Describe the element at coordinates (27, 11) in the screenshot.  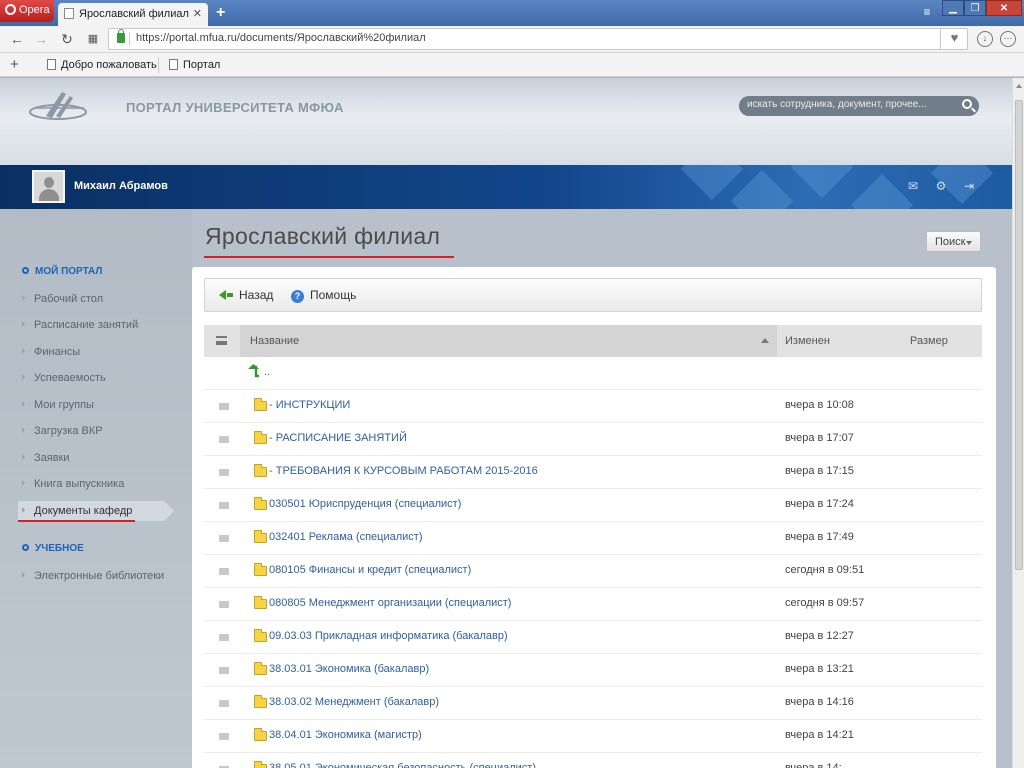
I see `opera-menu-button: Opera` at that location.